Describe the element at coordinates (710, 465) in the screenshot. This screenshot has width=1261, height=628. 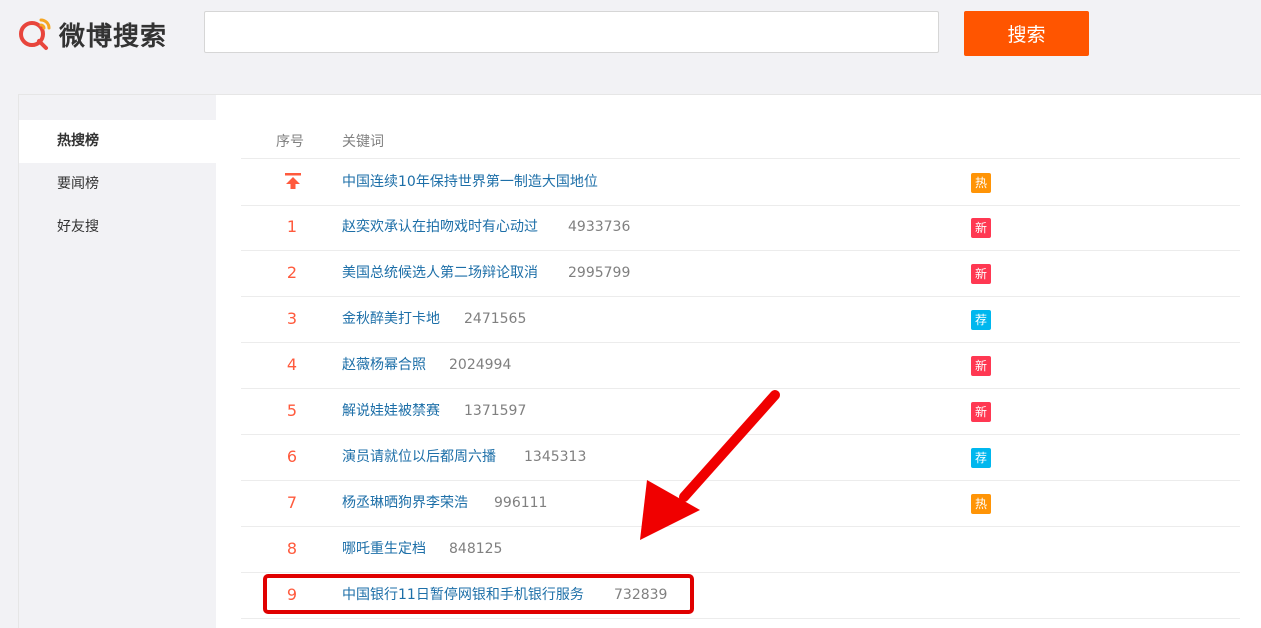
I see `annotation-arrow` at that location.